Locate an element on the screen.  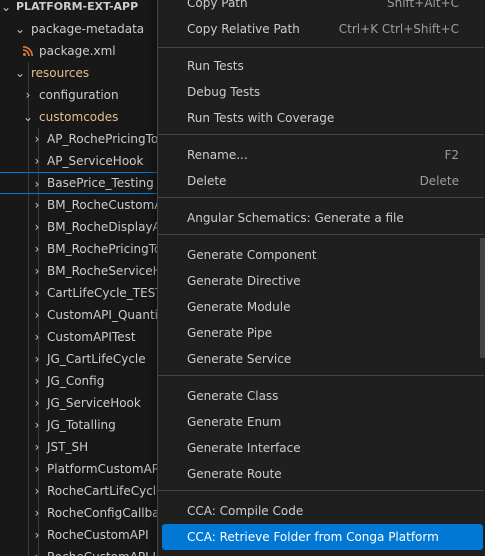
menu-item-label: Copy Path is located at coordinates (217, 5).